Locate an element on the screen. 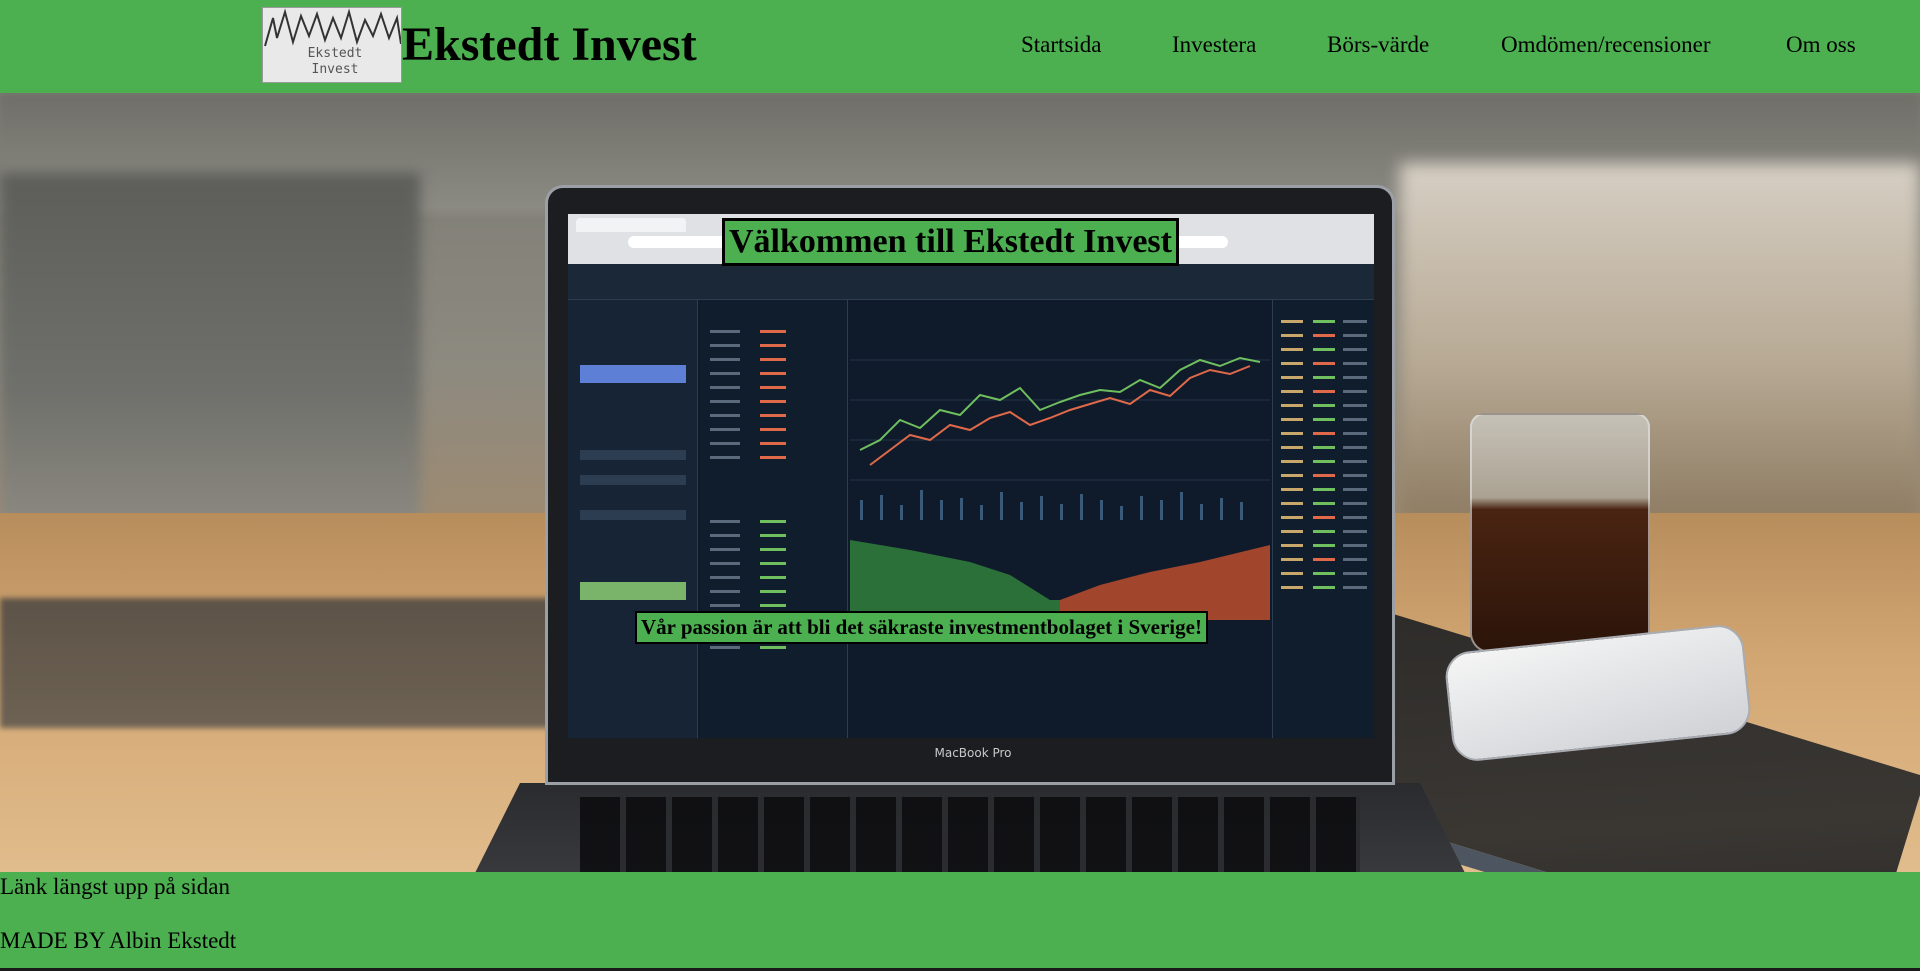  screen-blue-button is located at coordinates (633, 374).